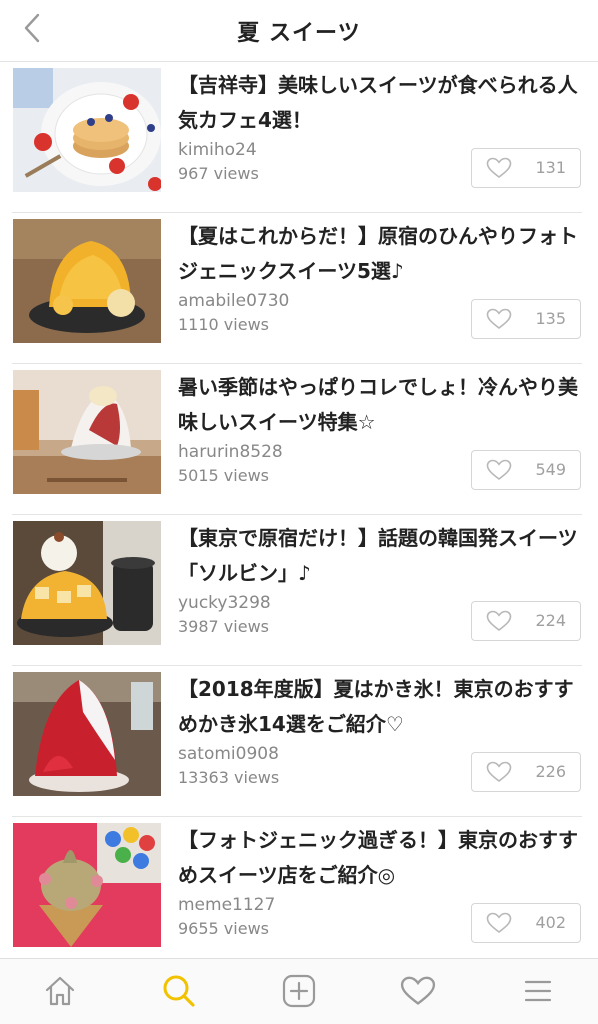 The height and width of the screenshot is (1024, 598). I want to click on like-count: 135, so click(550, 318).